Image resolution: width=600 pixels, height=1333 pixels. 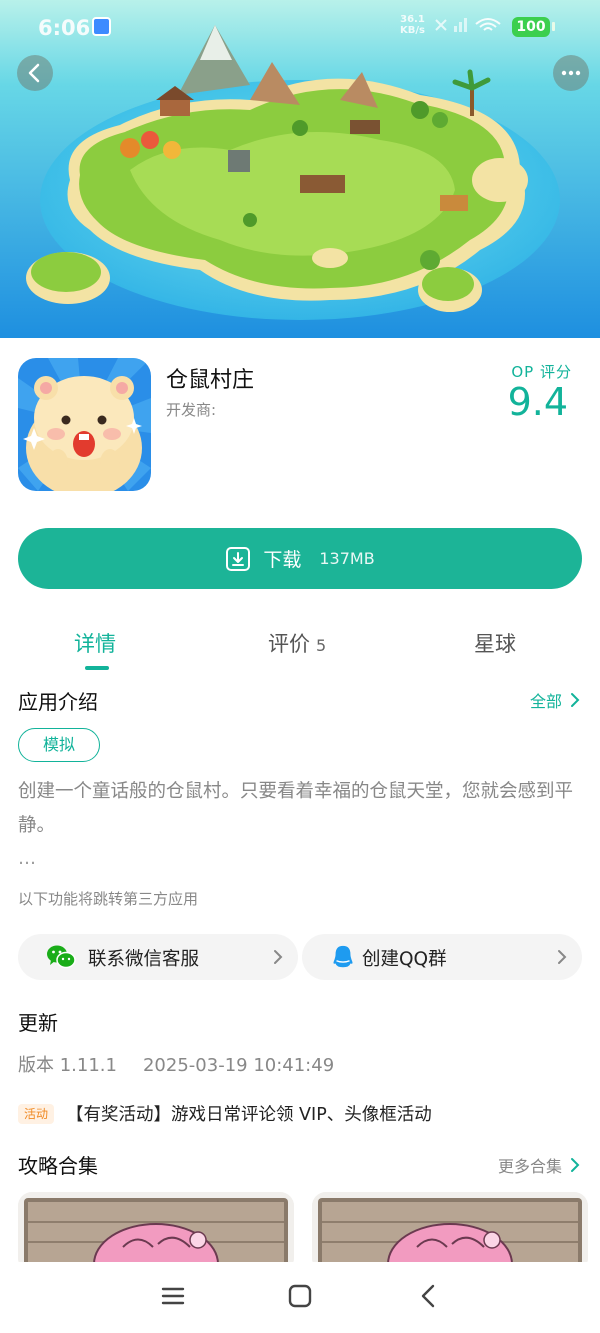 What do you see at coordinates (289, 644) in the screenshot?
I see `tab-reviews-label: 评价` at bounding box center [289, 644].